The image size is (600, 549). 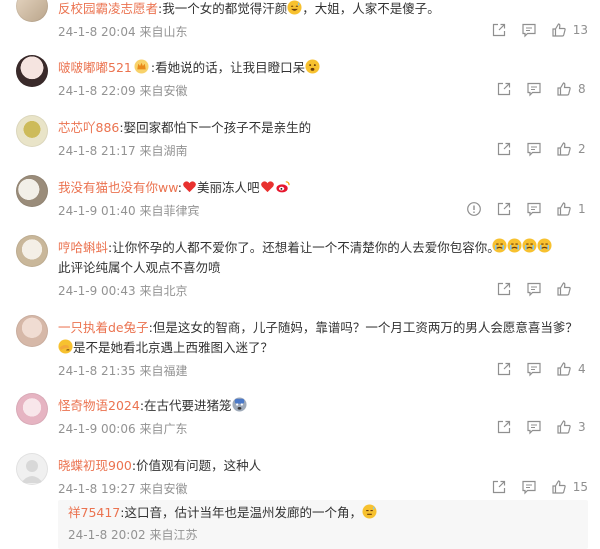 I want to click on like-button: 4, so click(x=572, y=369).